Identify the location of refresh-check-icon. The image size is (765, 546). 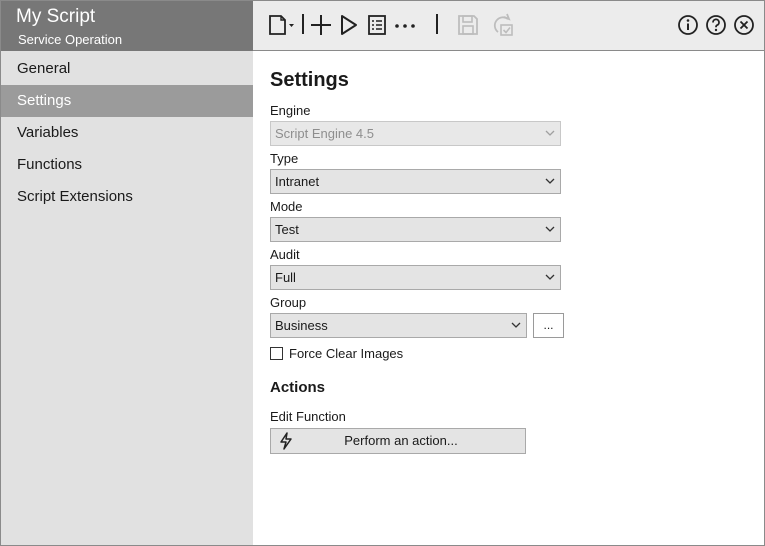
(502, 25).